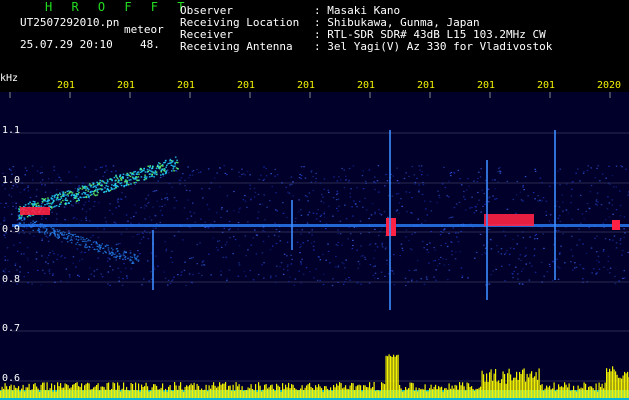 The width and height of the screenshot is (629, 400). Describe the element at coordinates (66, 44) in the screenshot. I see `timestamp: 25.07.29 20:10` at that location.